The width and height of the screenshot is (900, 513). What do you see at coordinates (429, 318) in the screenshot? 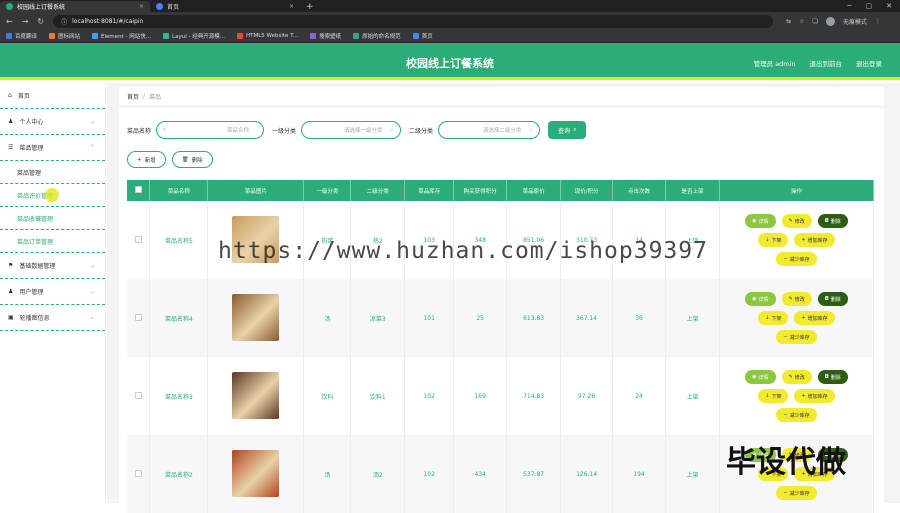
I see `stock-cell: 101` at bounding box center [429, 318].